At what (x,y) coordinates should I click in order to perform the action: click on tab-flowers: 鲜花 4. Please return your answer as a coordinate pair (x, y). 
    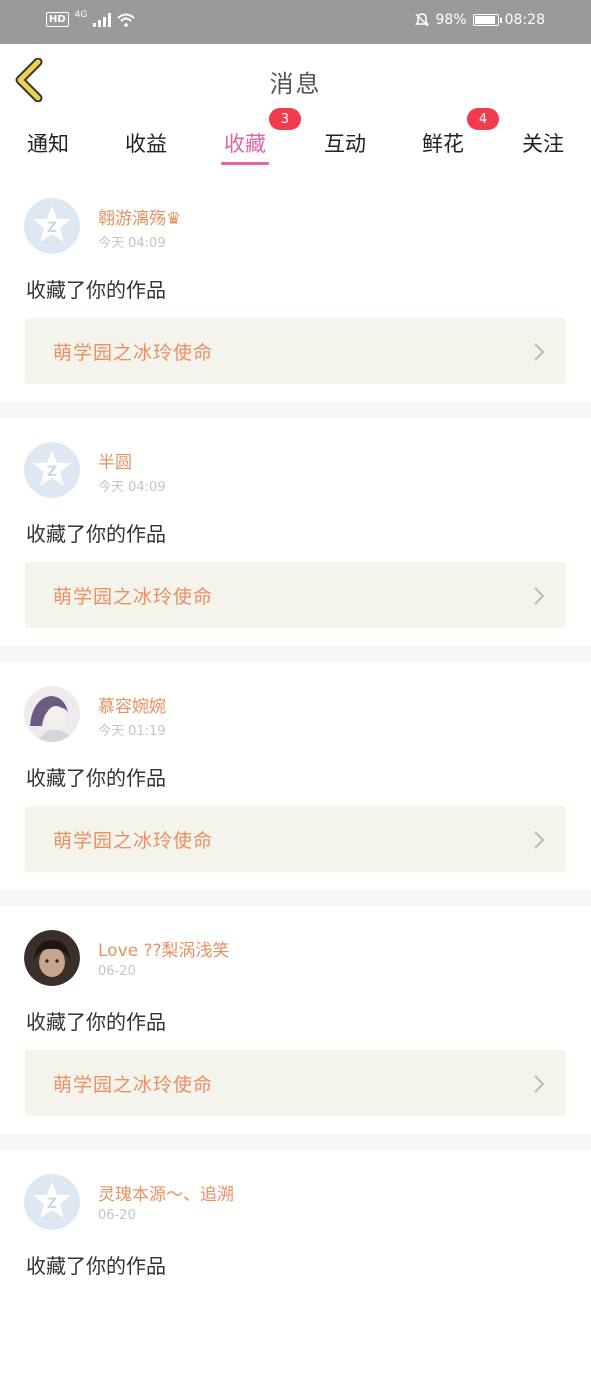
    Looking at the image, I should click on (456, 133).